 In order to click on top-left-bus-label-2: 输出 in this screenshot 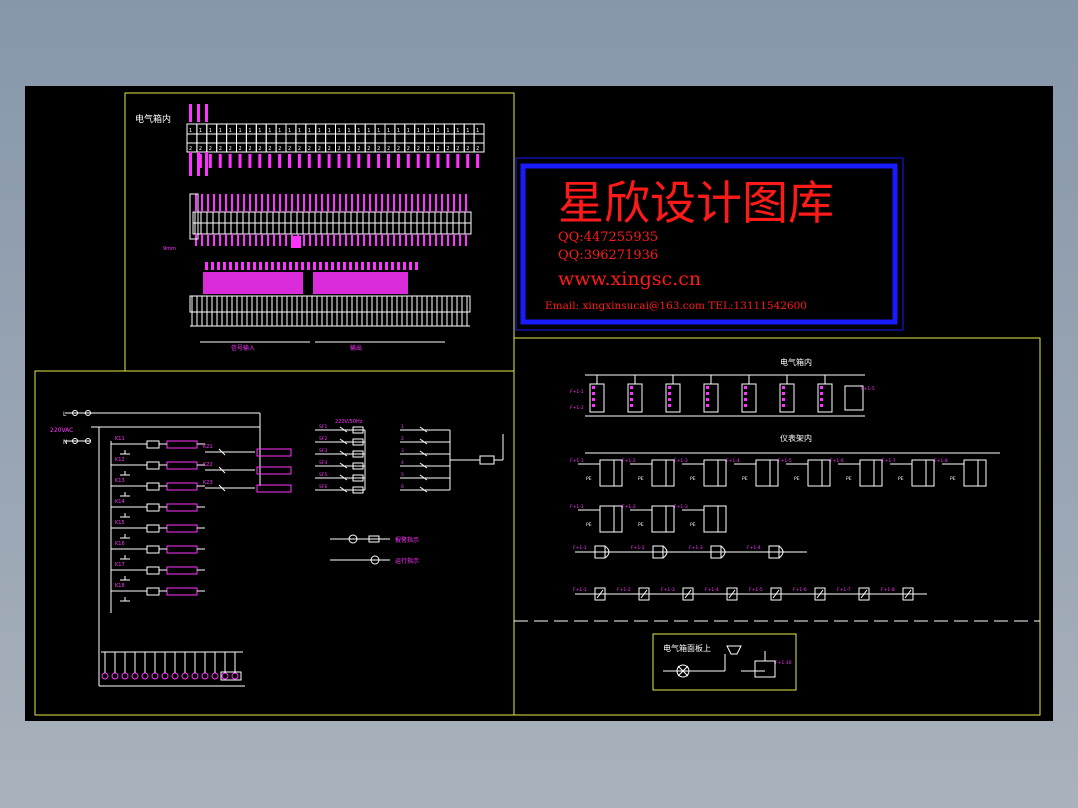, I will do `click(356, 348)`.